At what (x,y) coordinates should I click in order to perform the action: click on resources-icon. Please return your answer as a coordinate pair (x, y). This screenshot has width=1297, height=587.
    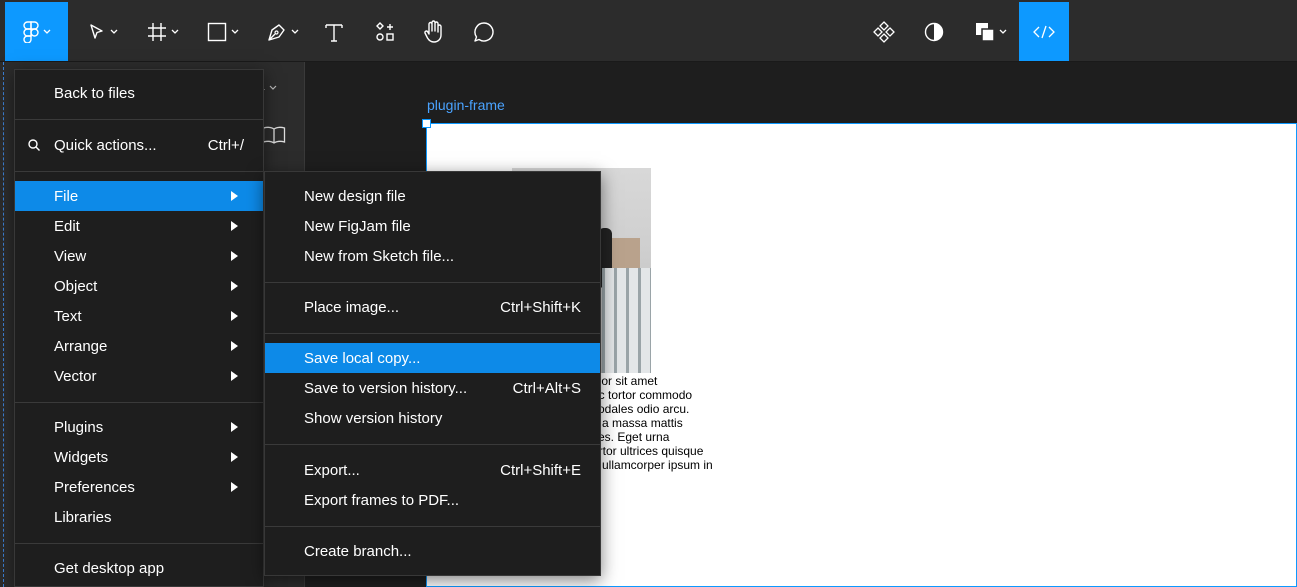
    Looking at the image, I should click on (385, 31).